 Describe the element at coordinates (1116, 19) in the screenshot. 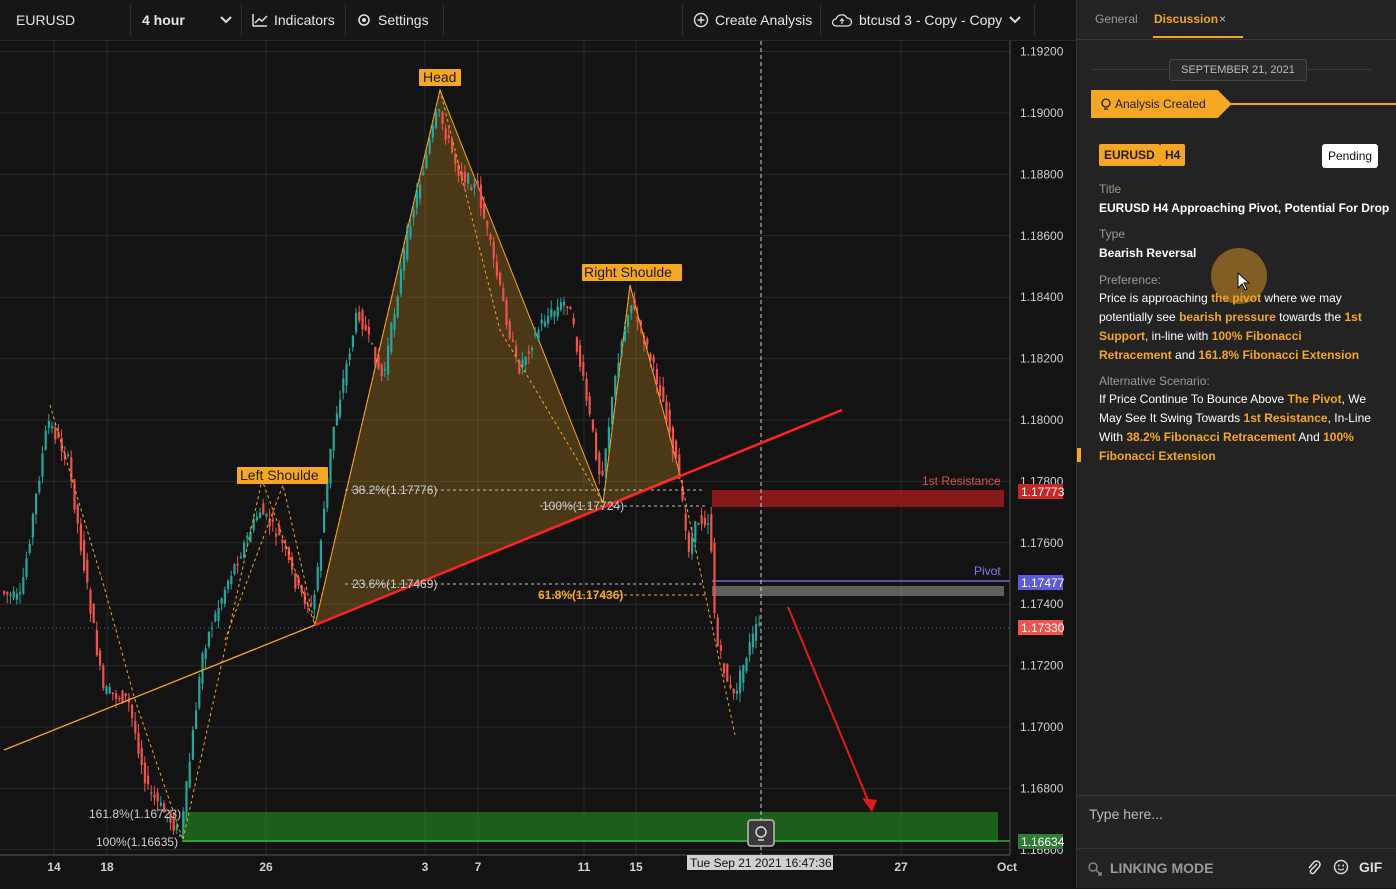

I see `tab-general: General` at that location.